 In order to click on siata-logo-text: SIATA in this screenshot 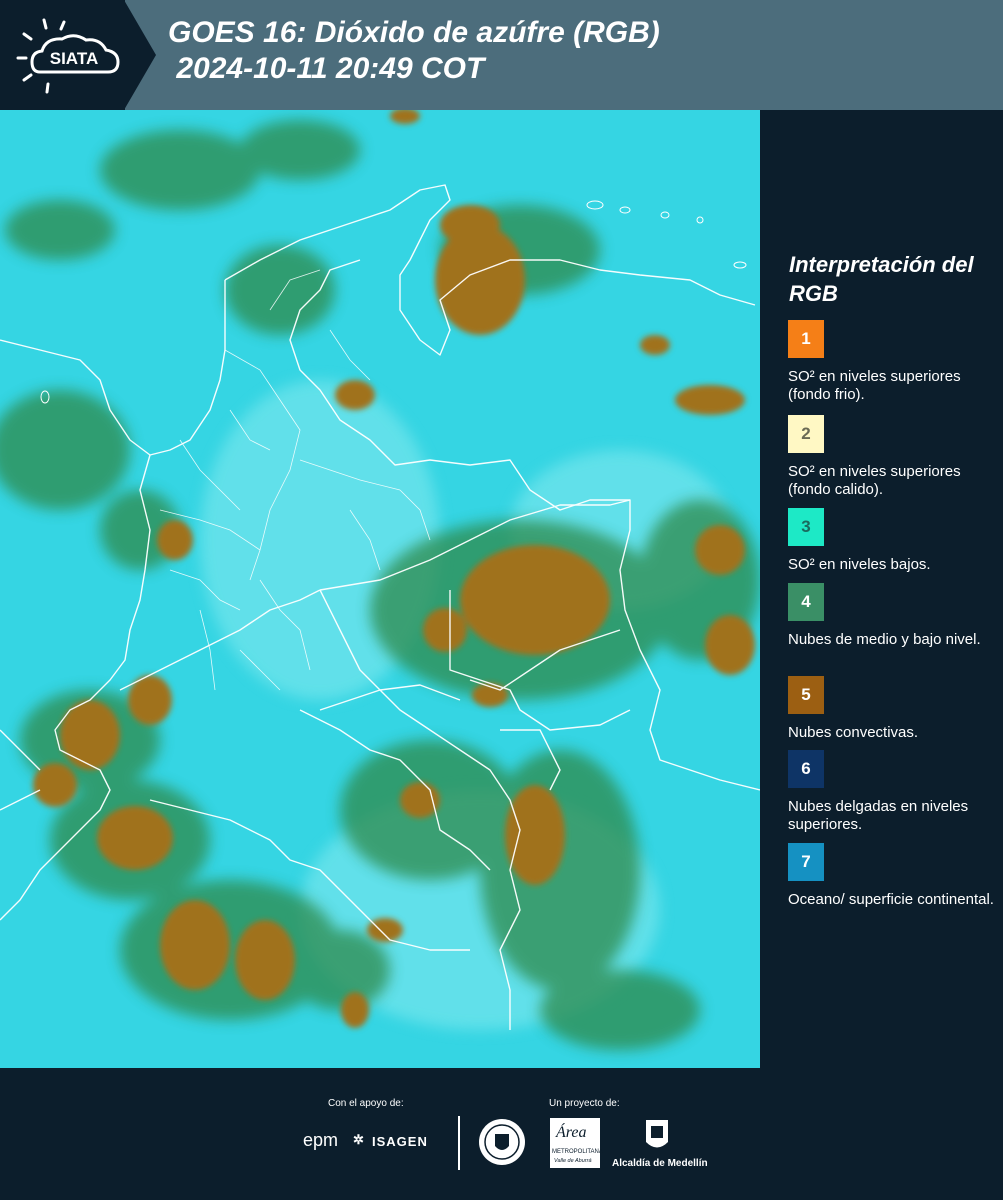, I will do `click(74, 58)`.